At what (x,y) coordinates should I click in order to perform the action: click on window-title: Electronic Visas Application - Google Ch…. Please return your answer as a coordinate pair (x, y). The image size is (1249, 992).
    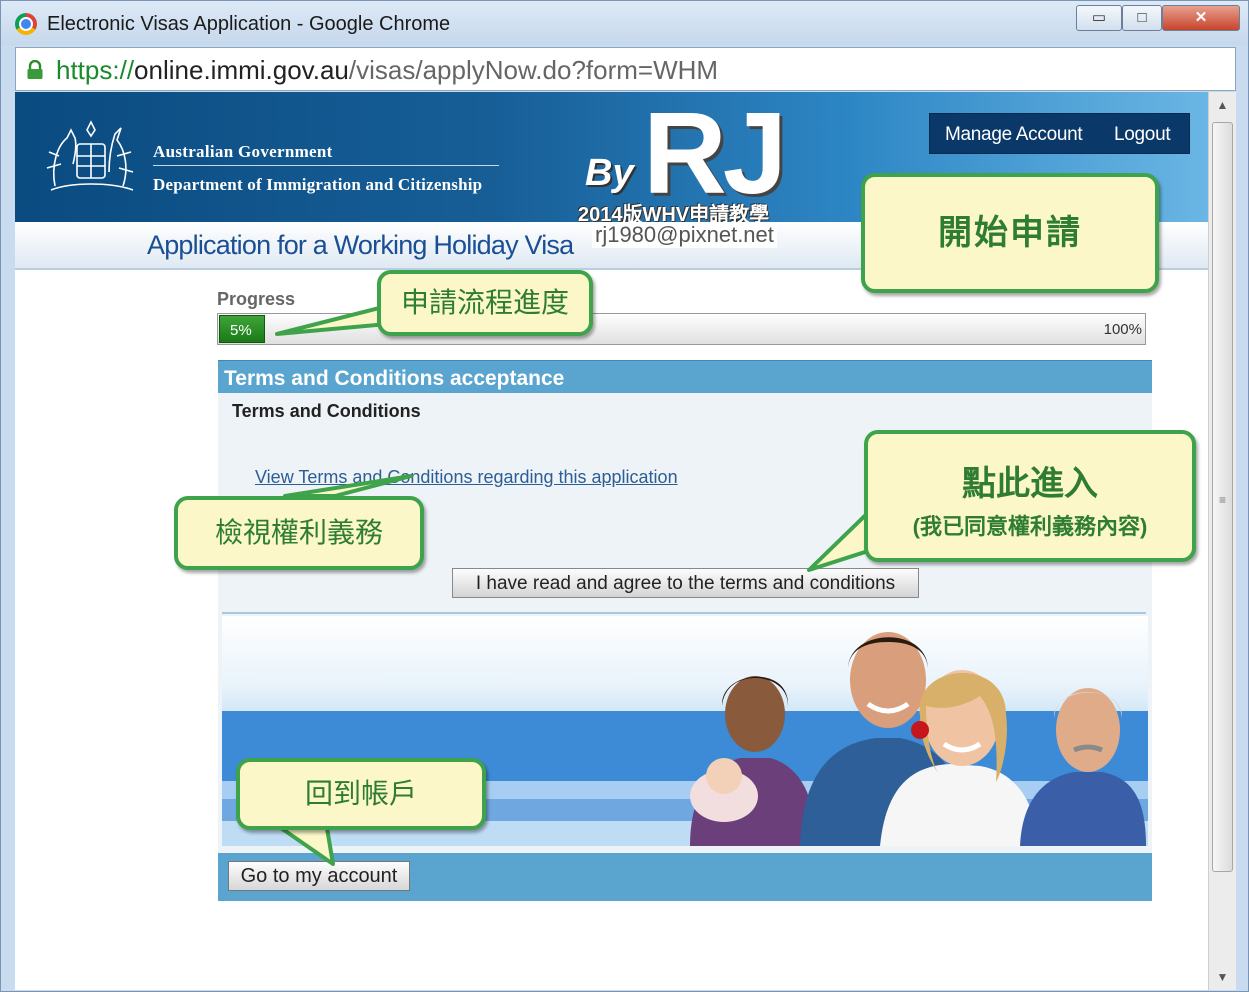
    Looking at the image, I should click on (249, 24).